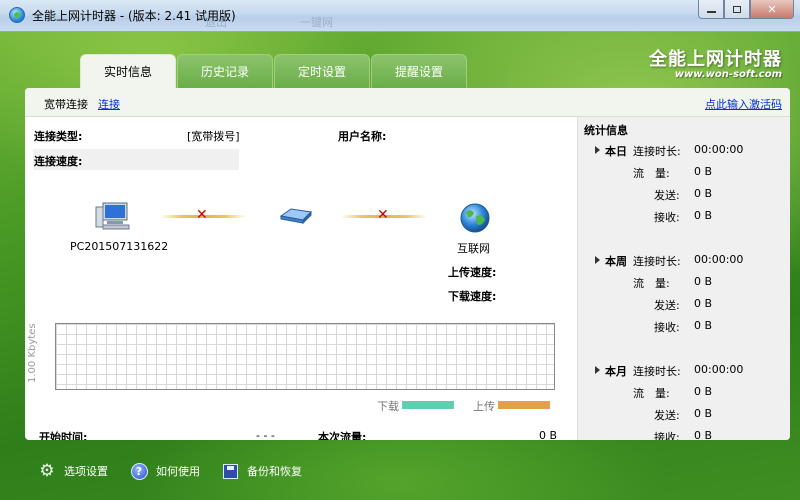 The width and height of the screenshot is (800, 500). I want to click on minimize-button, so click(711, 9).